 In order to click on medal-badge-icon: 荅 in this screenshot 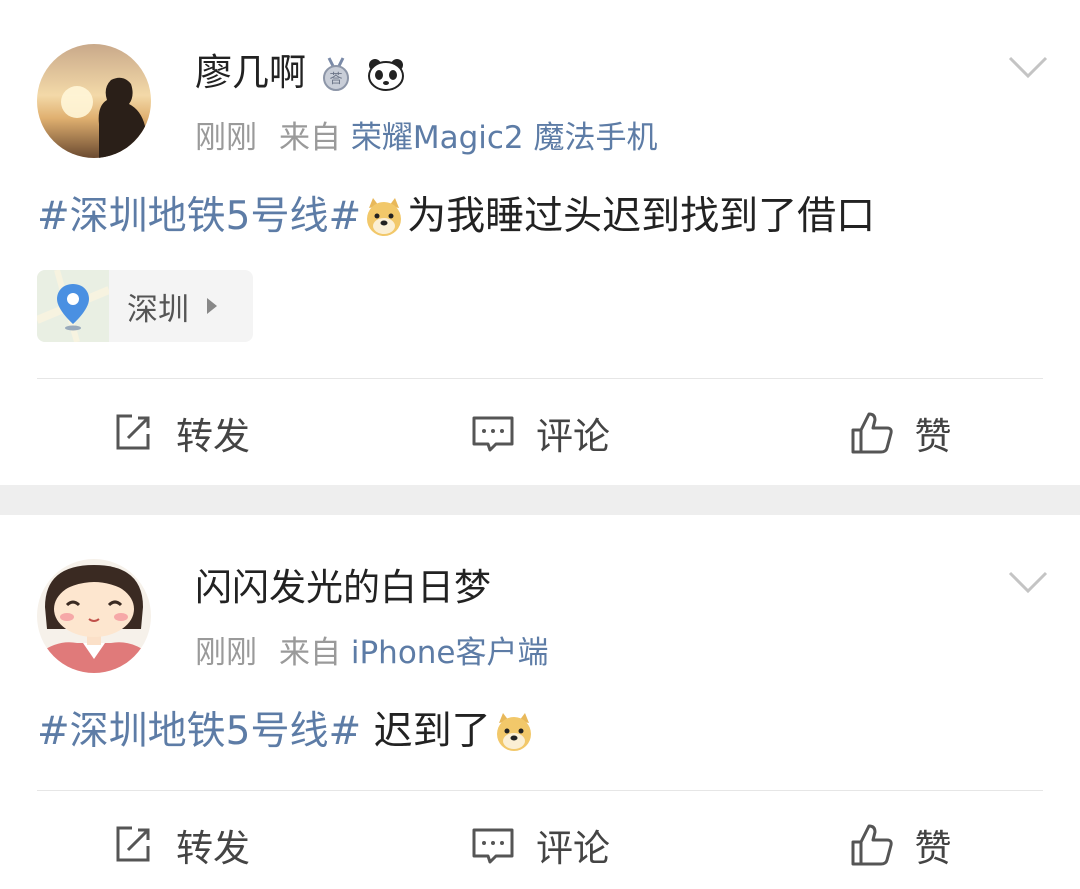, I will do `click(336, 73)`.